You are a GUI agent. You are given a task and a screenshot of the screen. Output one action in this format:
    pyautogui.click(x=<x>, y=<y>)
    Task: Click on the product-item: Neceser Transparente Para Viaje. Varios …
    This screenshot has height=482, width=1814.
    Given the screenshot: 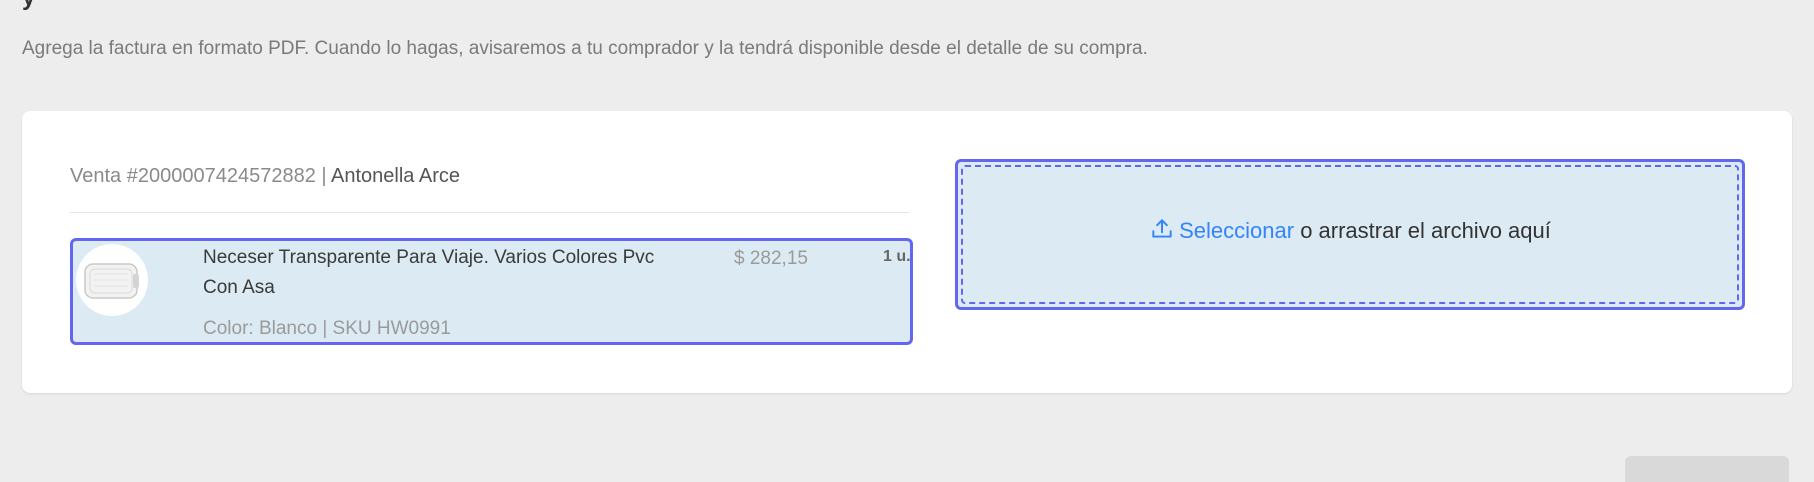 What is the action you would take?
    pyautogui.click(x=491, y=291)
    